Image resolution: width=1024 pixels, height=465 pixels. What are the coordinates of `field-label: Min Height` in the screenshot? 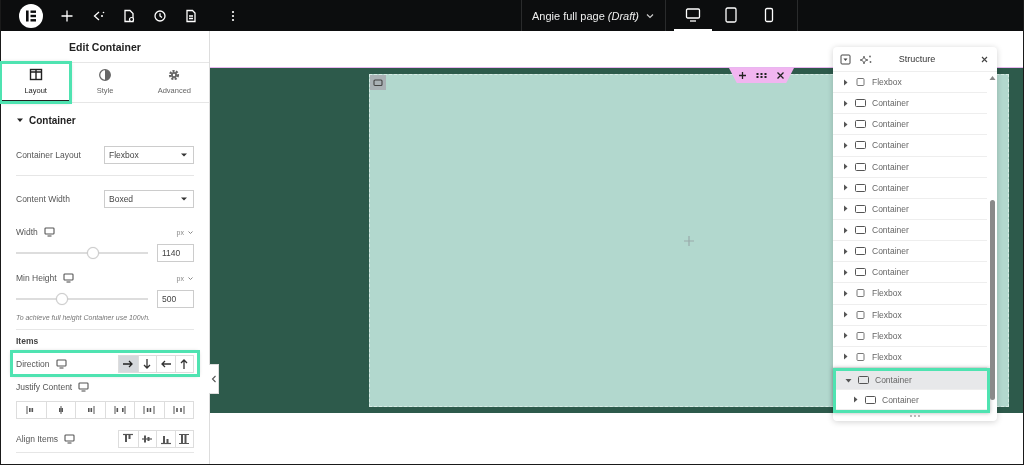 It's located at (36, 278).